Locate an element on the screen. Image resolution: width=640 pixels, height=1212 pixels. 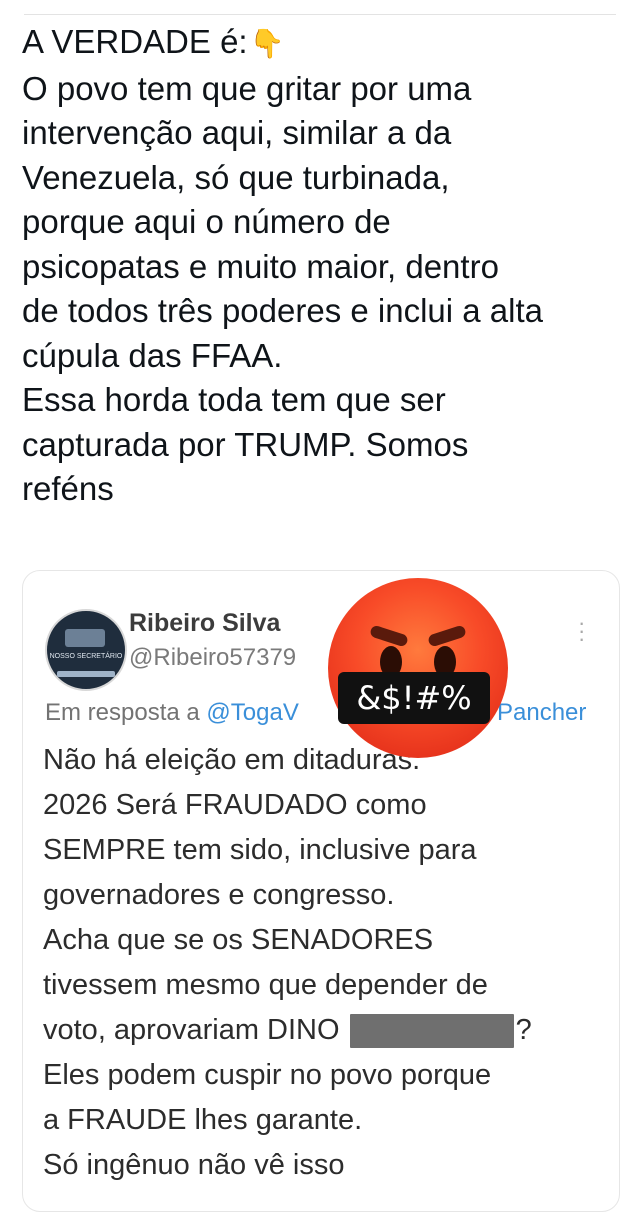
reply-context: Em resposta a @TogaV is located at coordinates (172, 713).